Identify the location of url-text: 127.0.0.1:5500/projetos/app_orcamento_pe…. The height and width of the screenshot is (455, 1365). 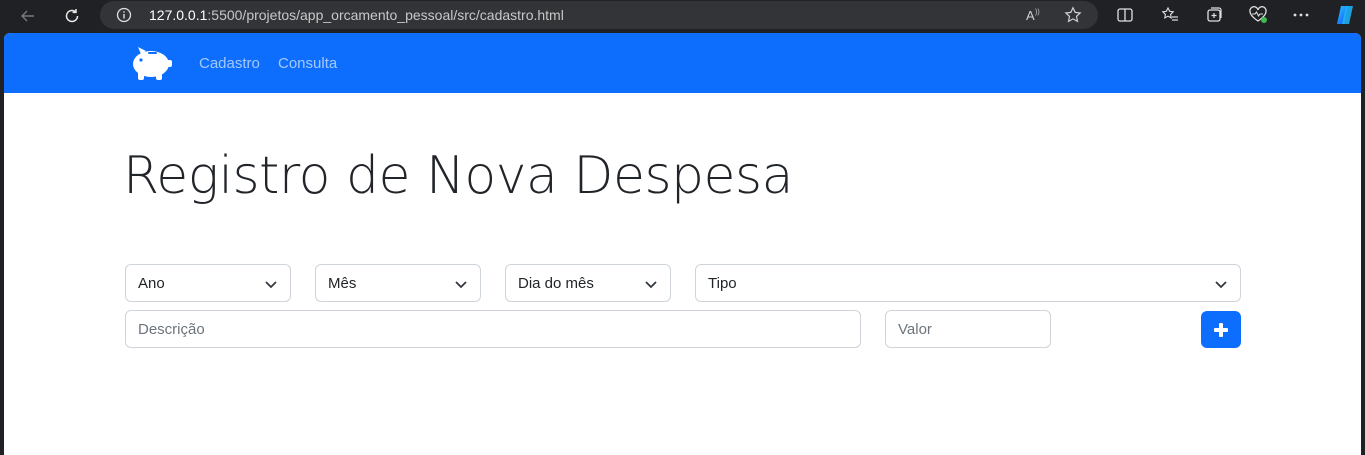
(356, 15).